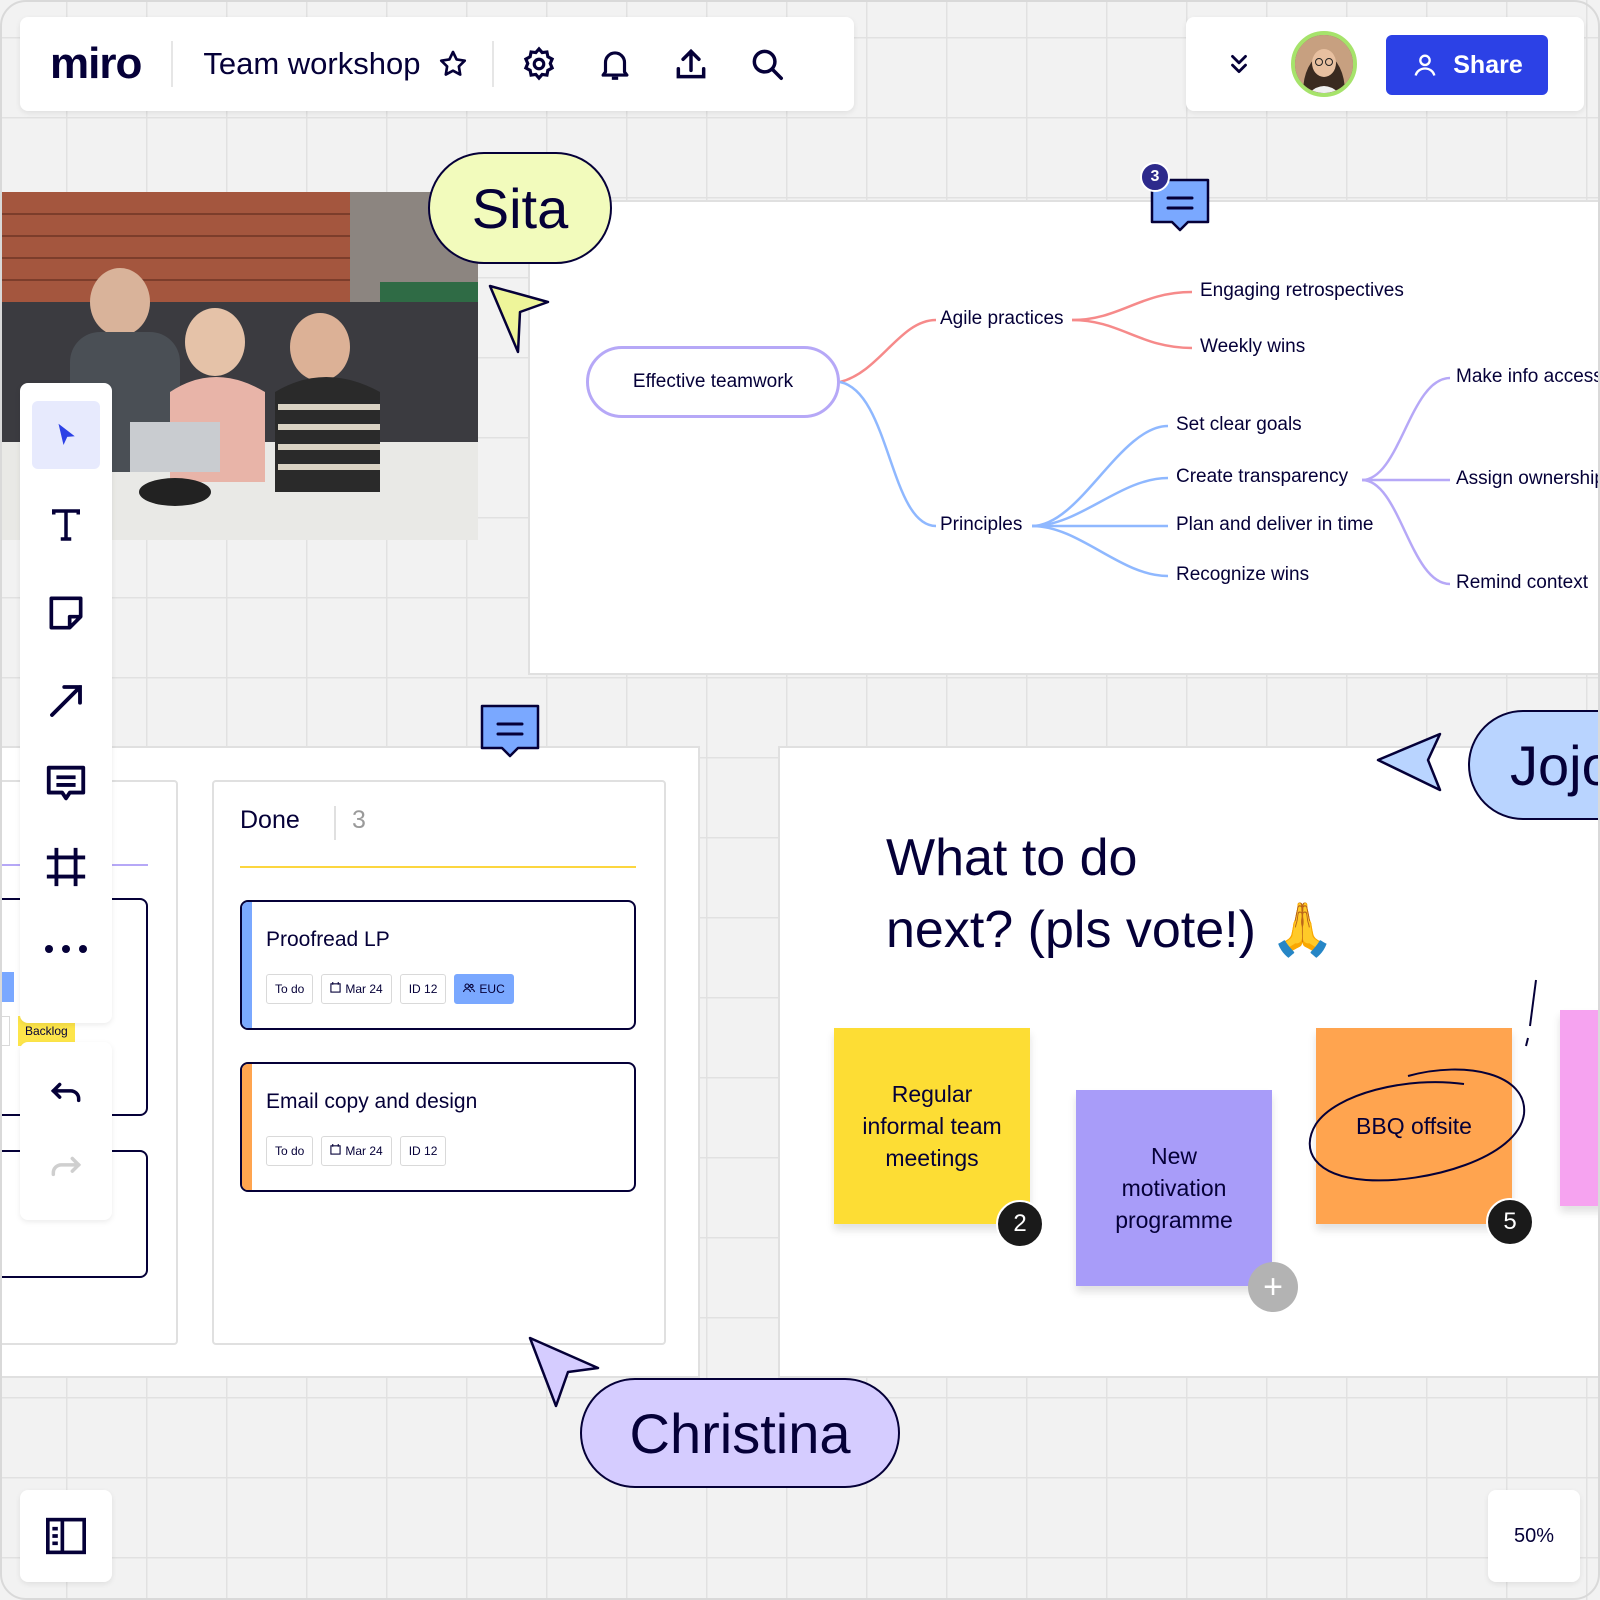  I want to click on text-icon, so click(66, 525).